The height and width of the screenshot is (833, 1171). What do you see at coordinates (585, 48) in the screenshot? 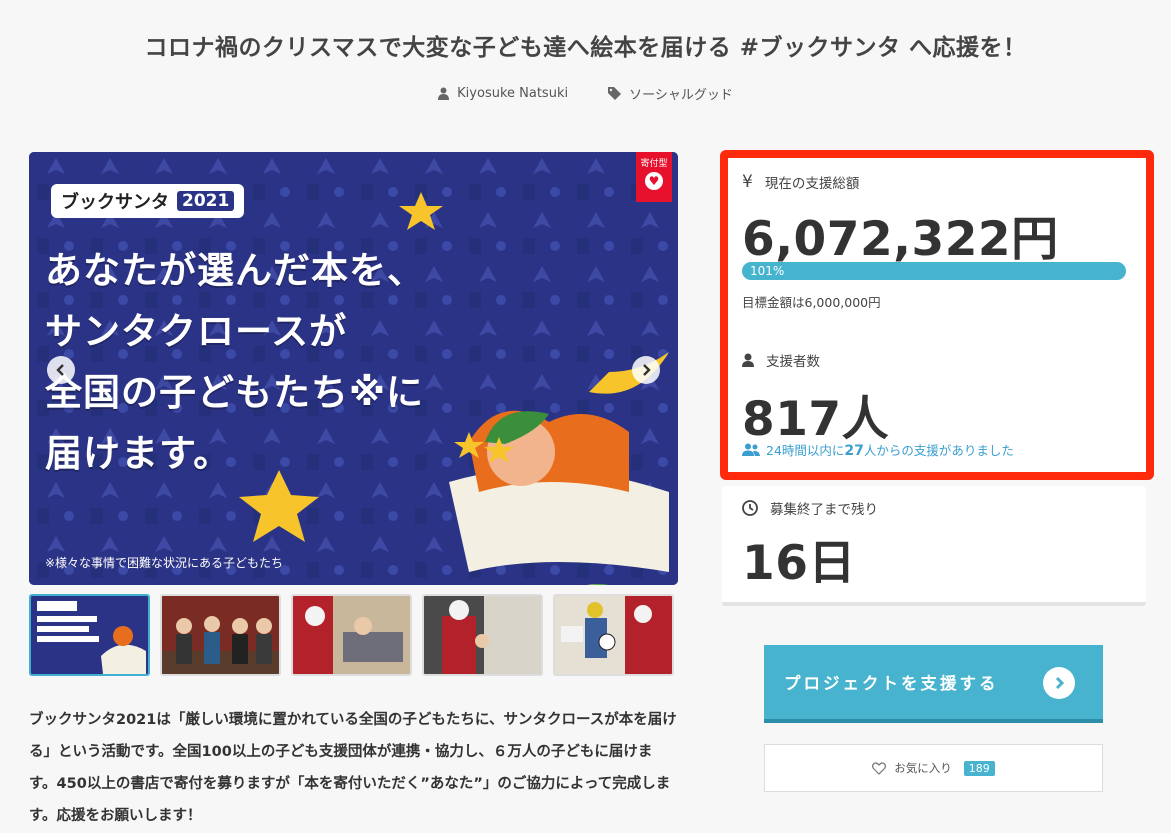
I see `project-title: コロナ禍のクリスマスで大変な子ども達へ絵本を届ける #ブックサンタ へ応援を！` at bounding box center [585, 48].